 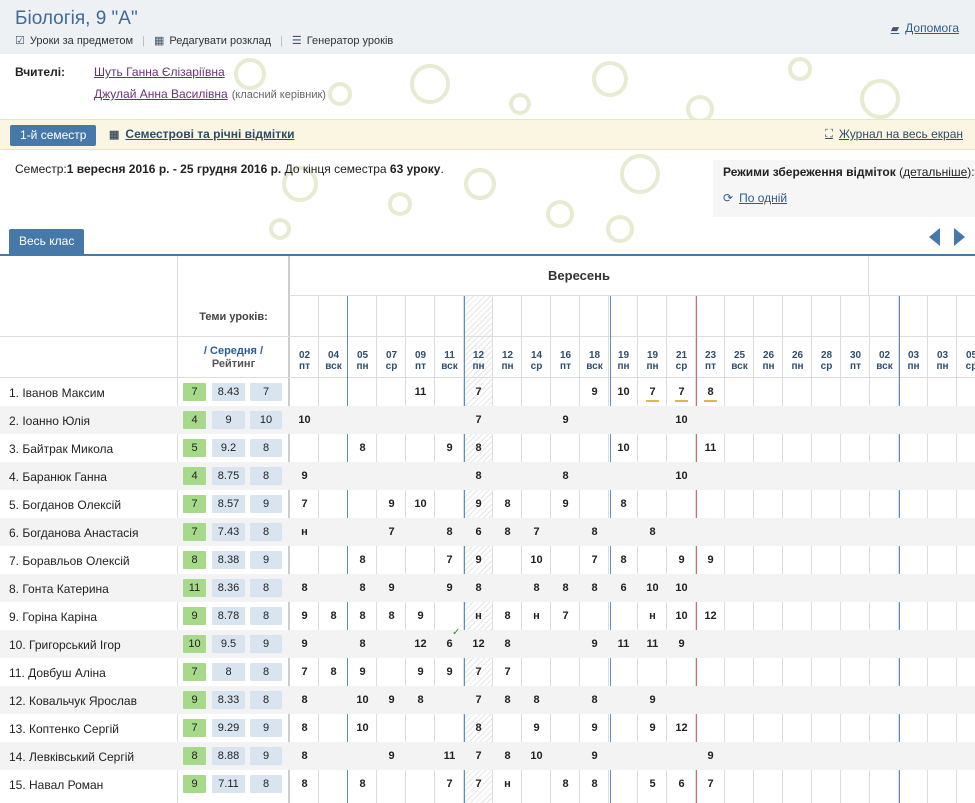 What do you see at coordinates (710, 361) in the screenshot?
I see `date-header: 23 пт` at bounding box center [710, 361].